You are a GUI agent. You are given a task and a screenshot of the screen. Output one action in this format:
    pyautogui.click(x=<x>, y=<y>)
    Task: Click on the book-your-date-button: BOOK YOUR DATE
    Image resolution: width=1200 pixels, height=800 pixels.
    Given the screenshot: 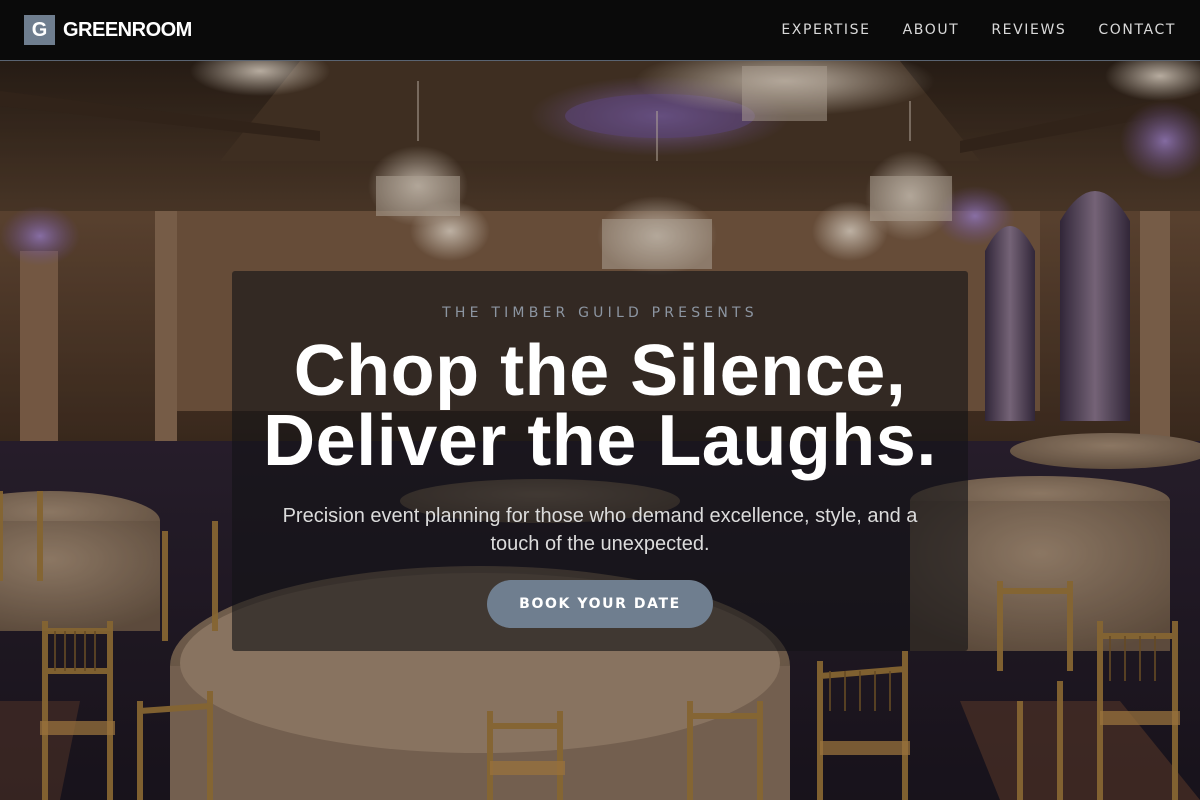 What is the action you would take?
    pyautogui.click(x=600, y=604)
    